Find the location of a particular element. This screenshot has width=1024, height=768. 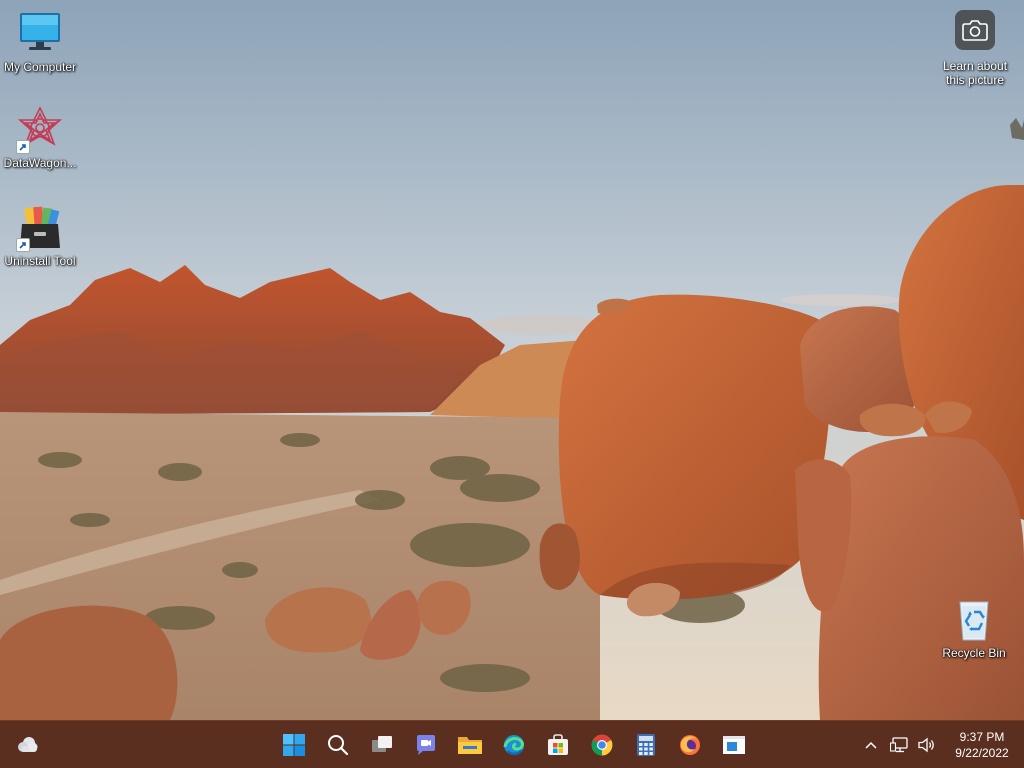

clock-date: 9/22/2022 is located at coordinates (982, 753).